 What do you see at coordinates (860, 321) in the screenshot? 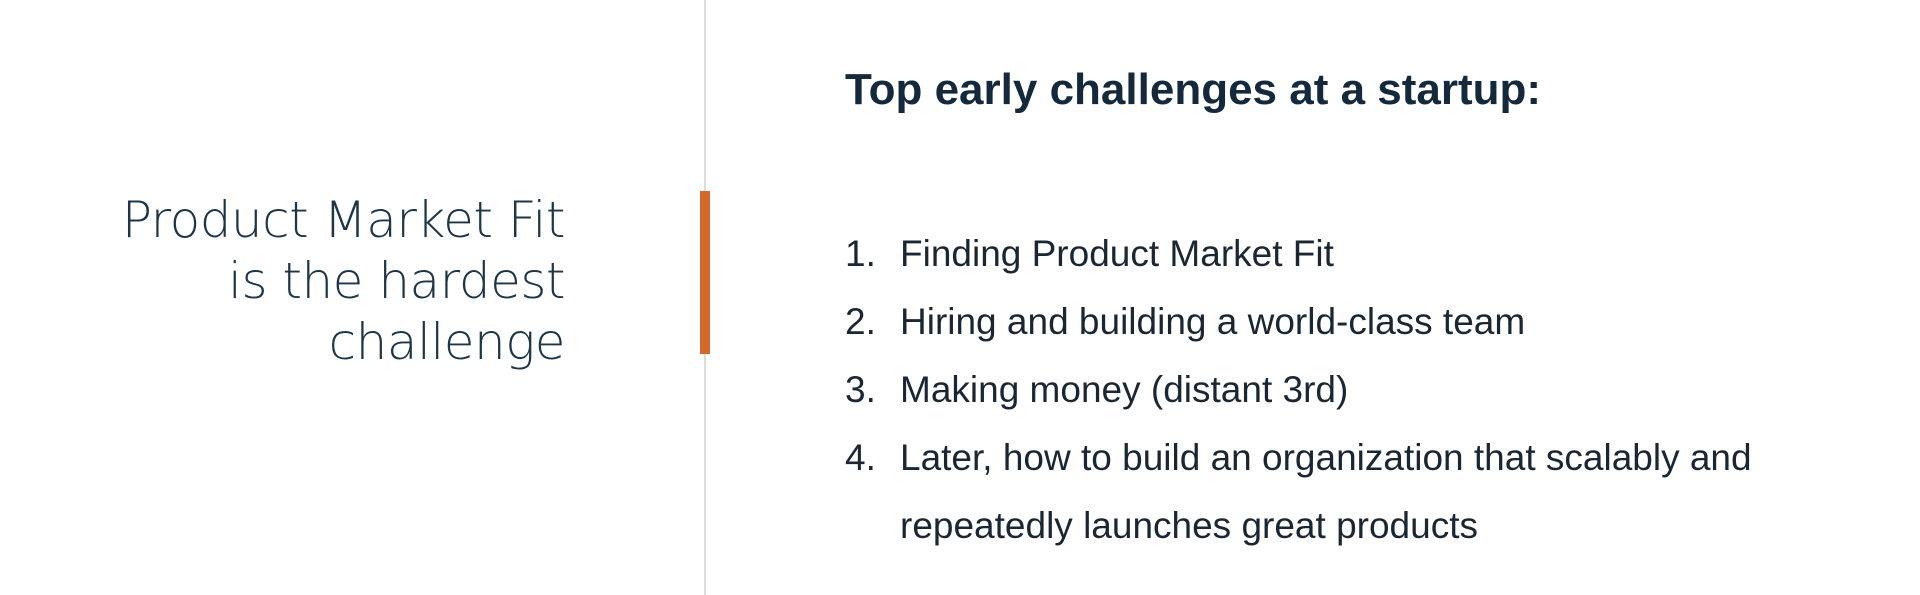
I see `list-item-number: 2.` at bounding box center [860, 321].